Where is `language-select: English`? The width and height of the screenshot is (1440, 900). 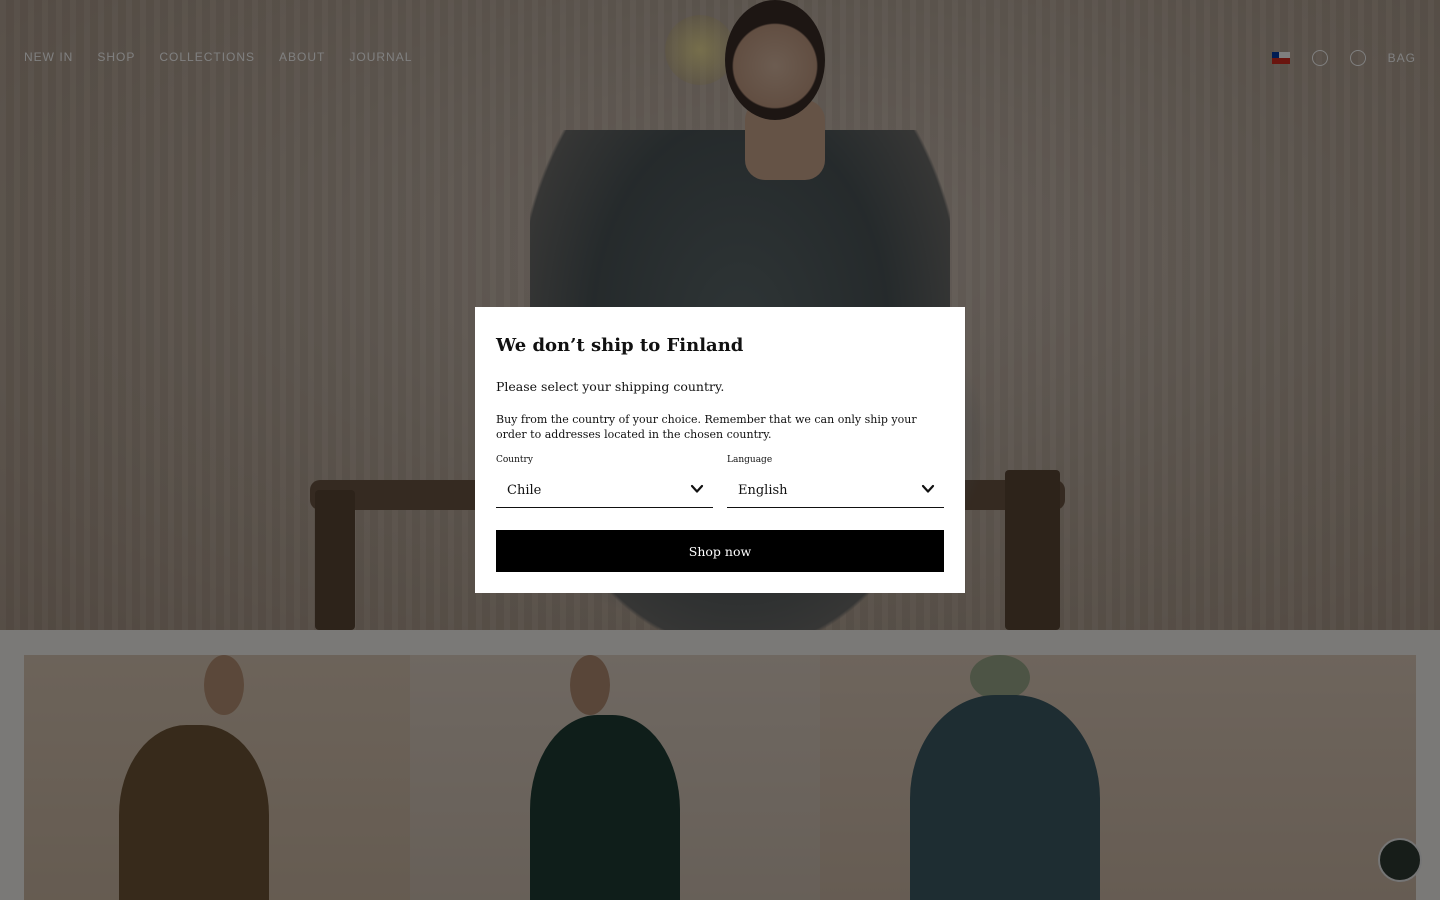
language-select: English is located at coordinates (835, 490).